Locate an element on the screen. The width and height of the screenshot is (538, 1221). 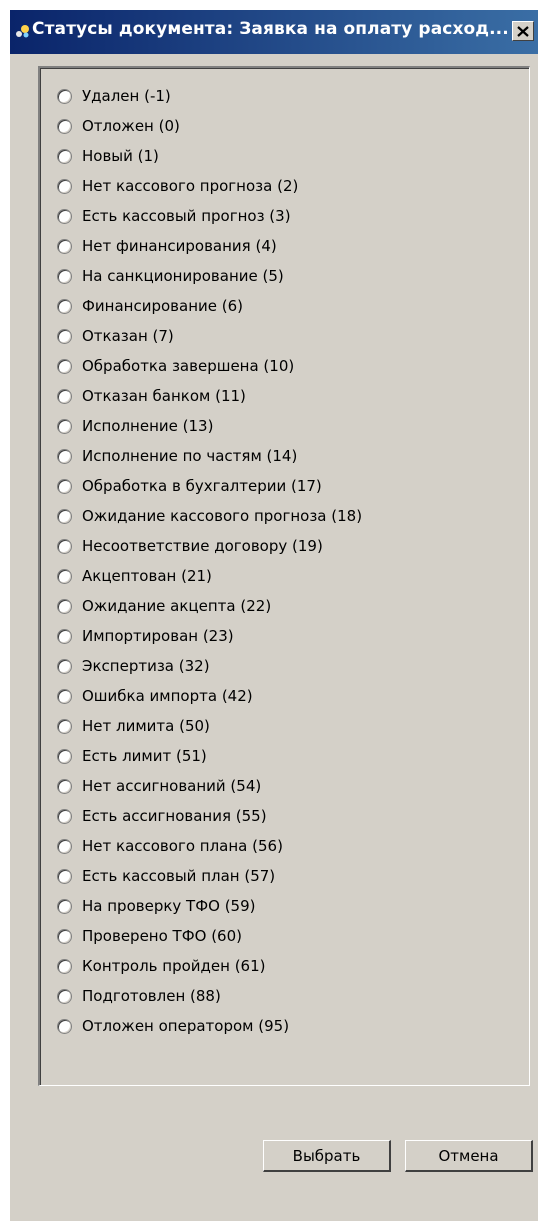
status-option: Есть кассовый прогноз (3) is located at coordinates (209, 216).